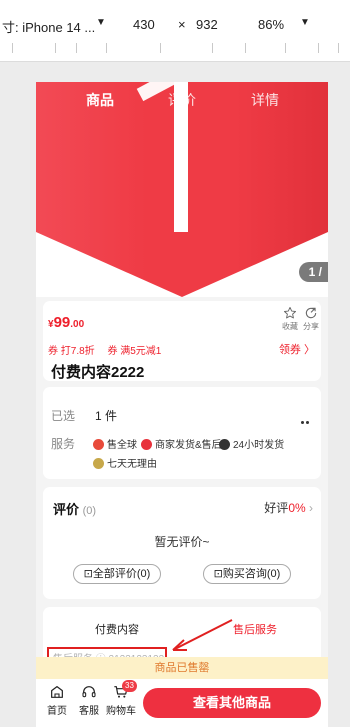 The width and height of the screenshot is (350, 727). What do you see at coordinates (259, 445) in the screenshot?
I see `service-text: 24小时发货` at bounding box center [259, 445].